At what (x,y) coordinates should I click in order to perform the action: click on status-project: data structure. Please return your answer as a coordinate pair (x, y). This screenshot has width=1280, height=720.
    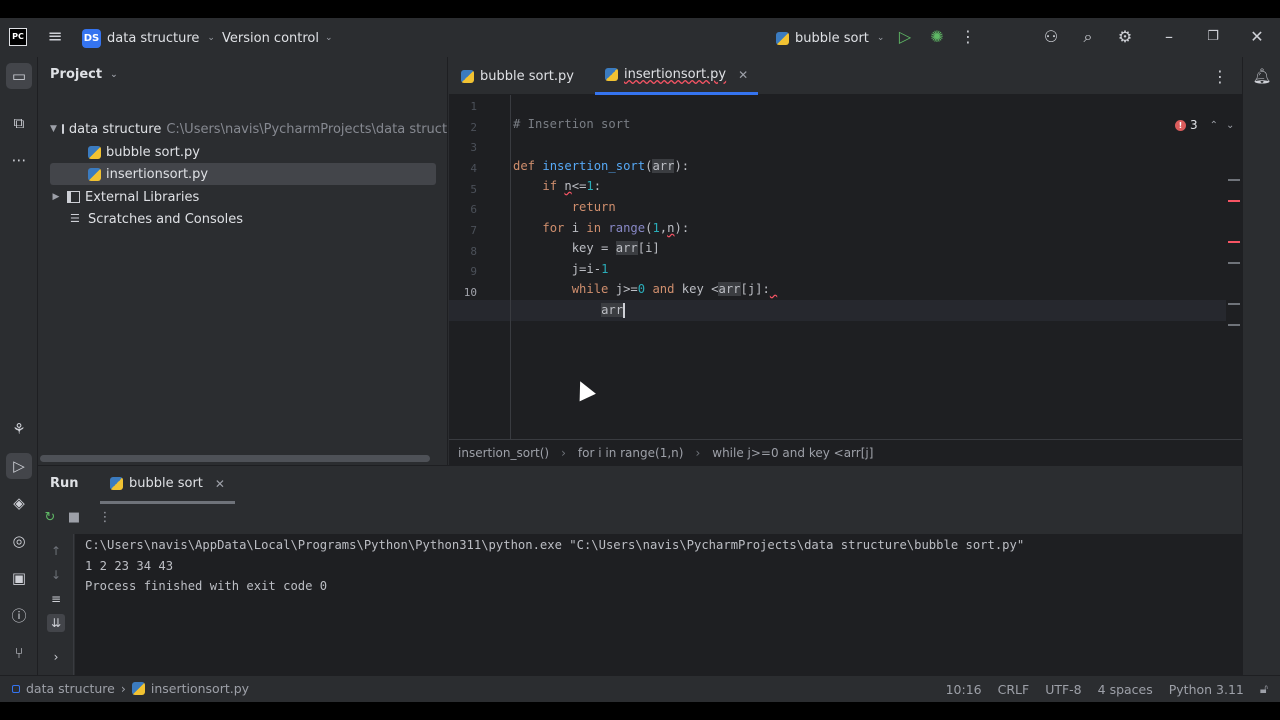
    Looking at the image, I should click on (70, 688).